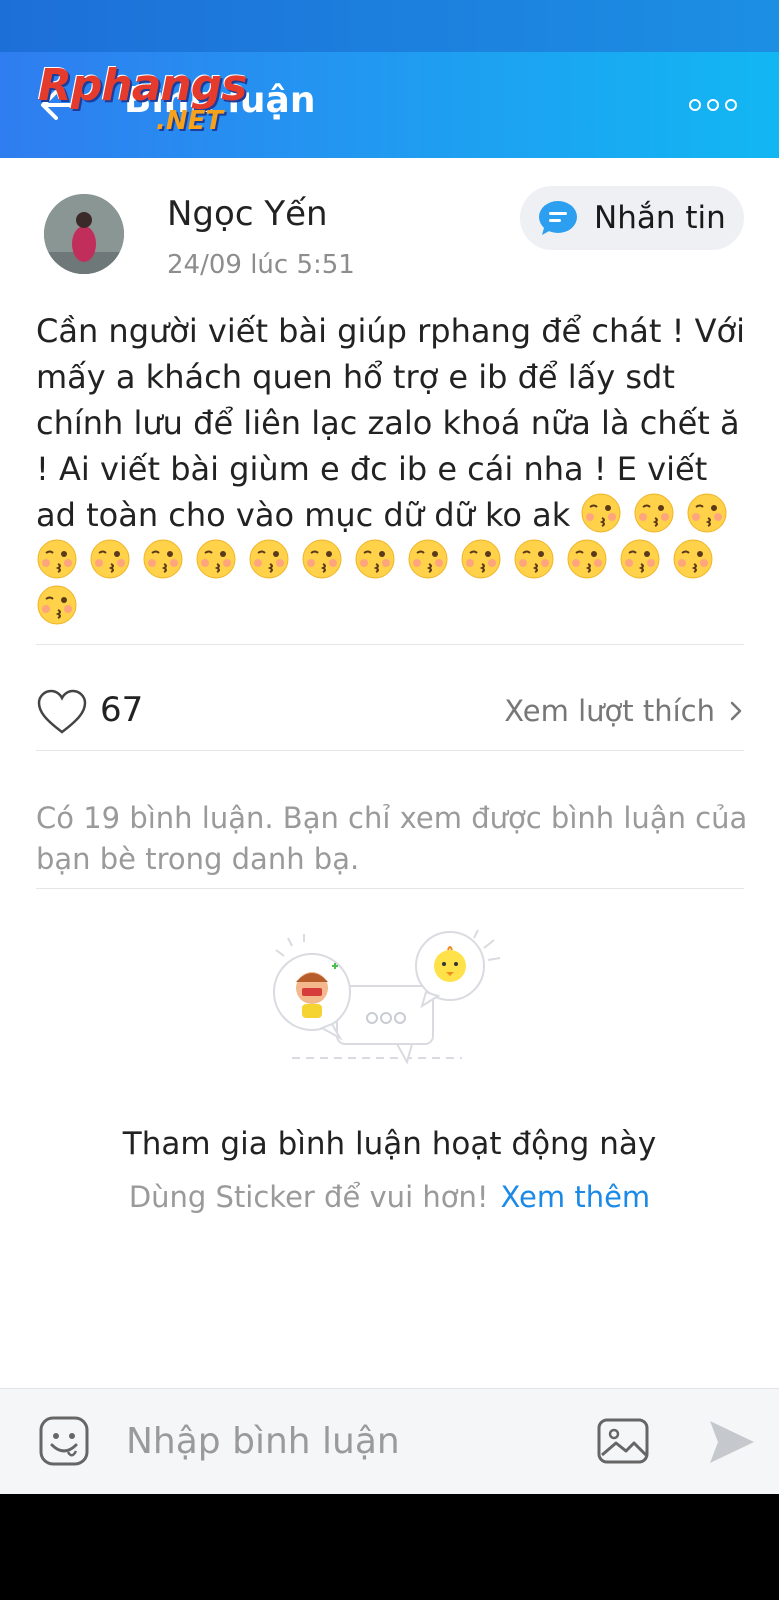 The image size is (779, 1600). What do you see at coordinates (122, 710) in the screenshot?
I see `like-count: 67` at bounding box center [122, 710].